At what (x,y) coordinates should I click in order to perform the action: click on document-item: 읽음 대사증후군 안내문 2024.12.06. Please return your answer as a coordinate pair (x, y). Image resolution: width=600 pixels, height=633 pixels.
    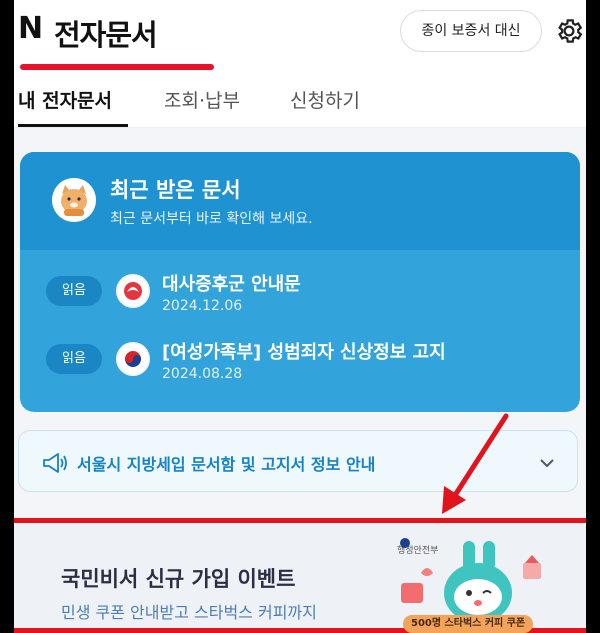
    Looking at the image, I should click on (300, 292).